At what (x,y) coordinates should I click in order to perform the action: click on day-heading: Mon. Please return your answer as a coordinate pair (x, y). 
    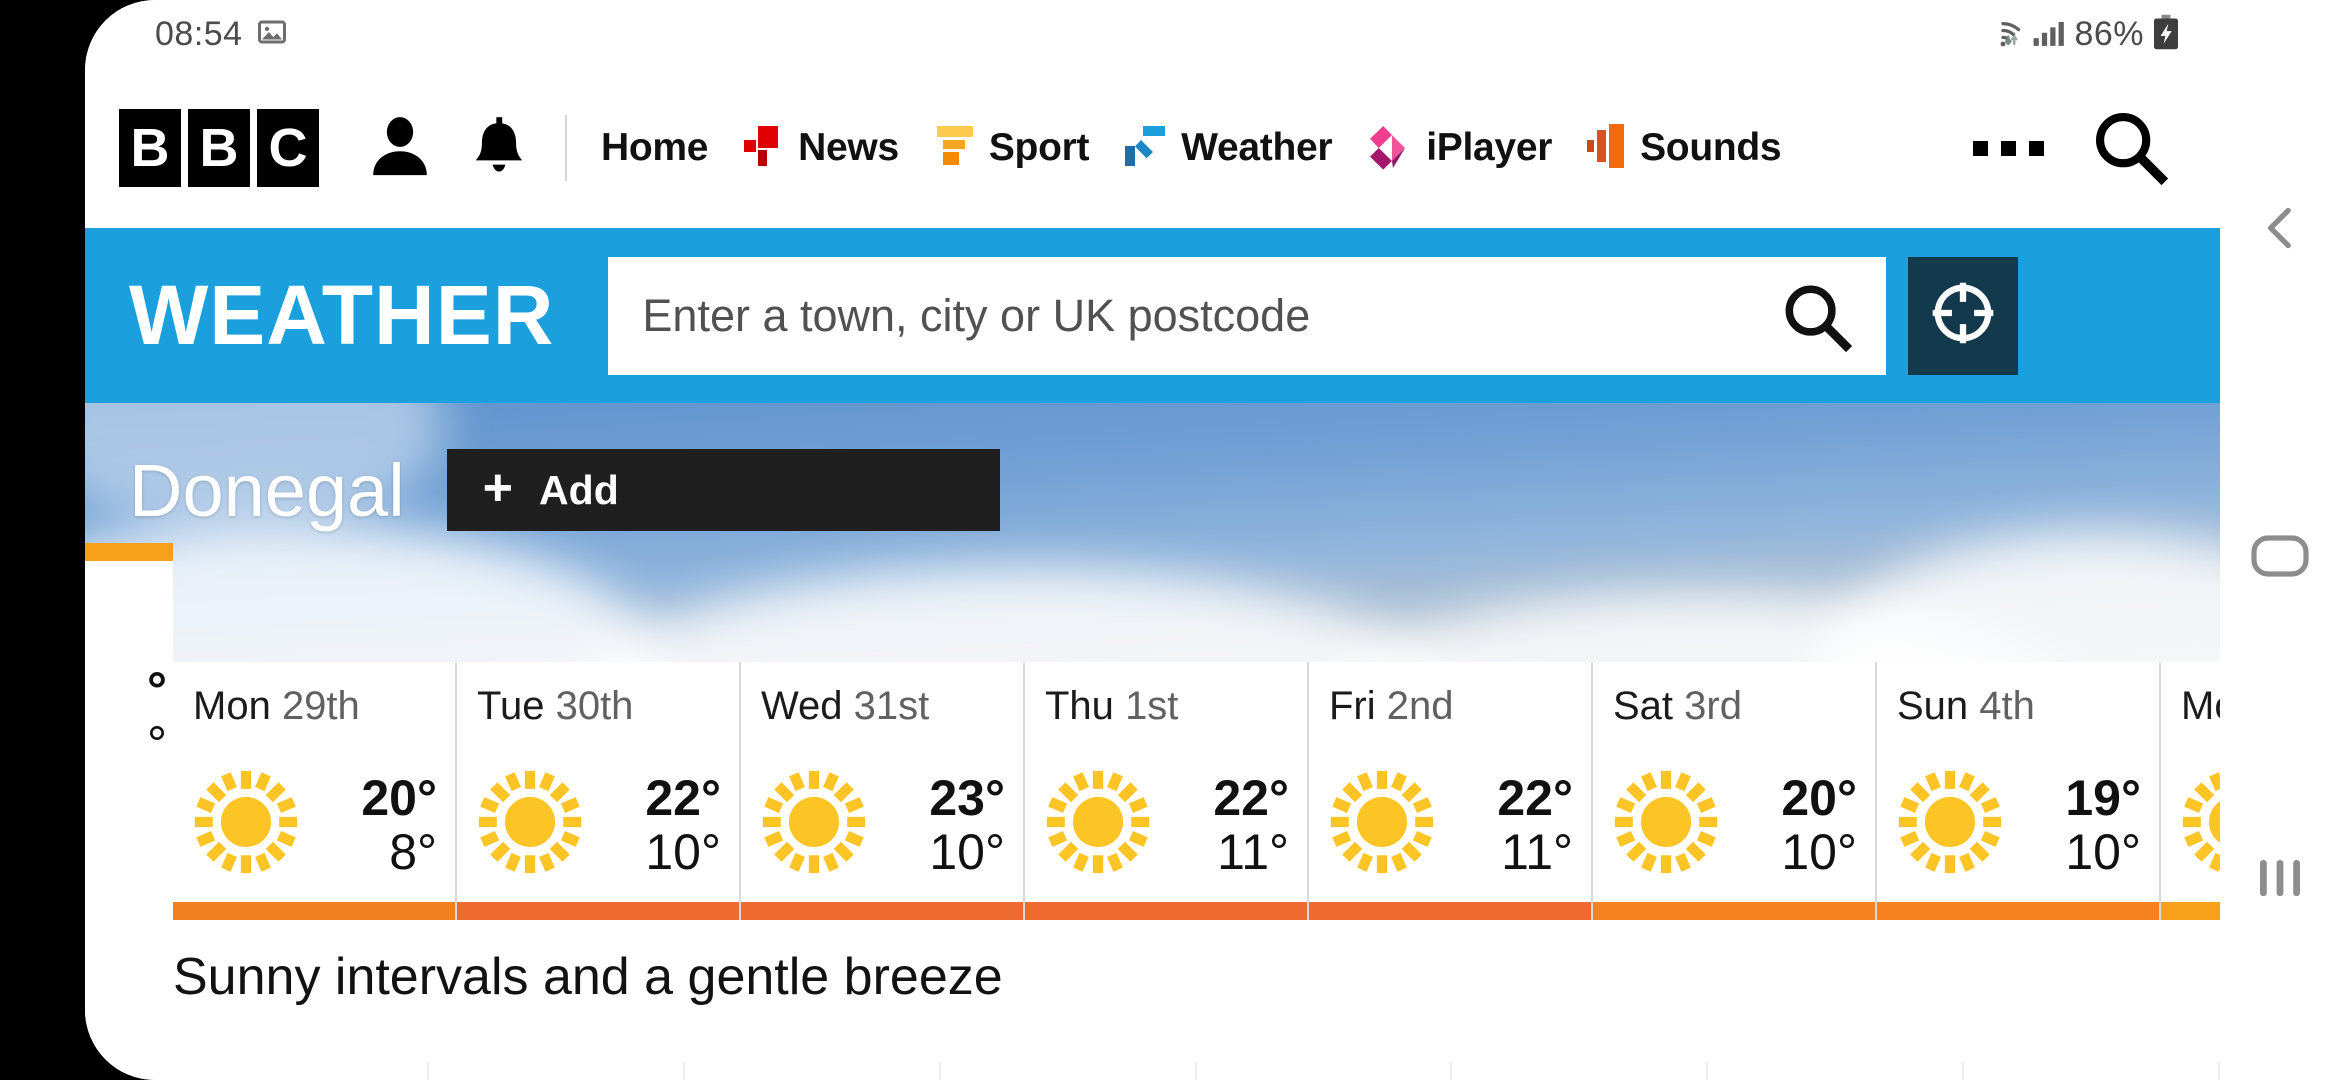
    Looking at the image, I should click on (2190, 695).